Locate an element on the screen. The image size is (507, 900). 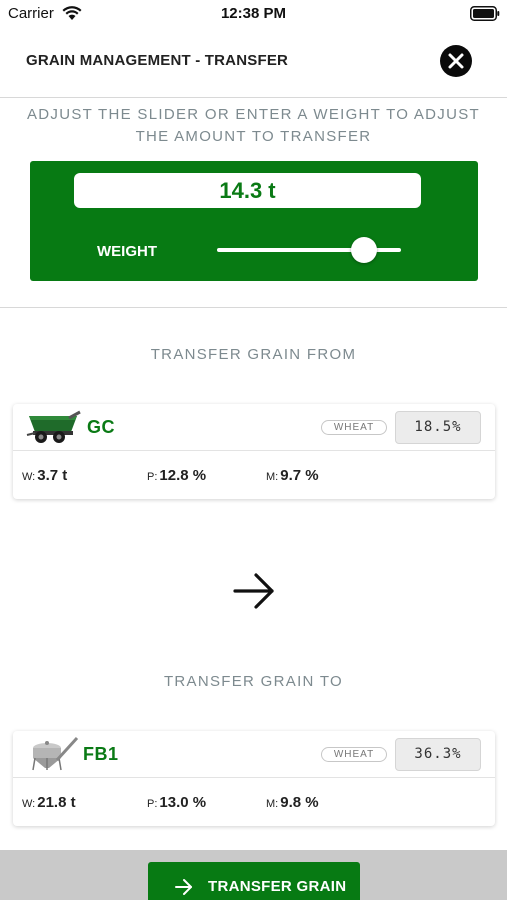
weight-input is located at coordinates (247, 190).